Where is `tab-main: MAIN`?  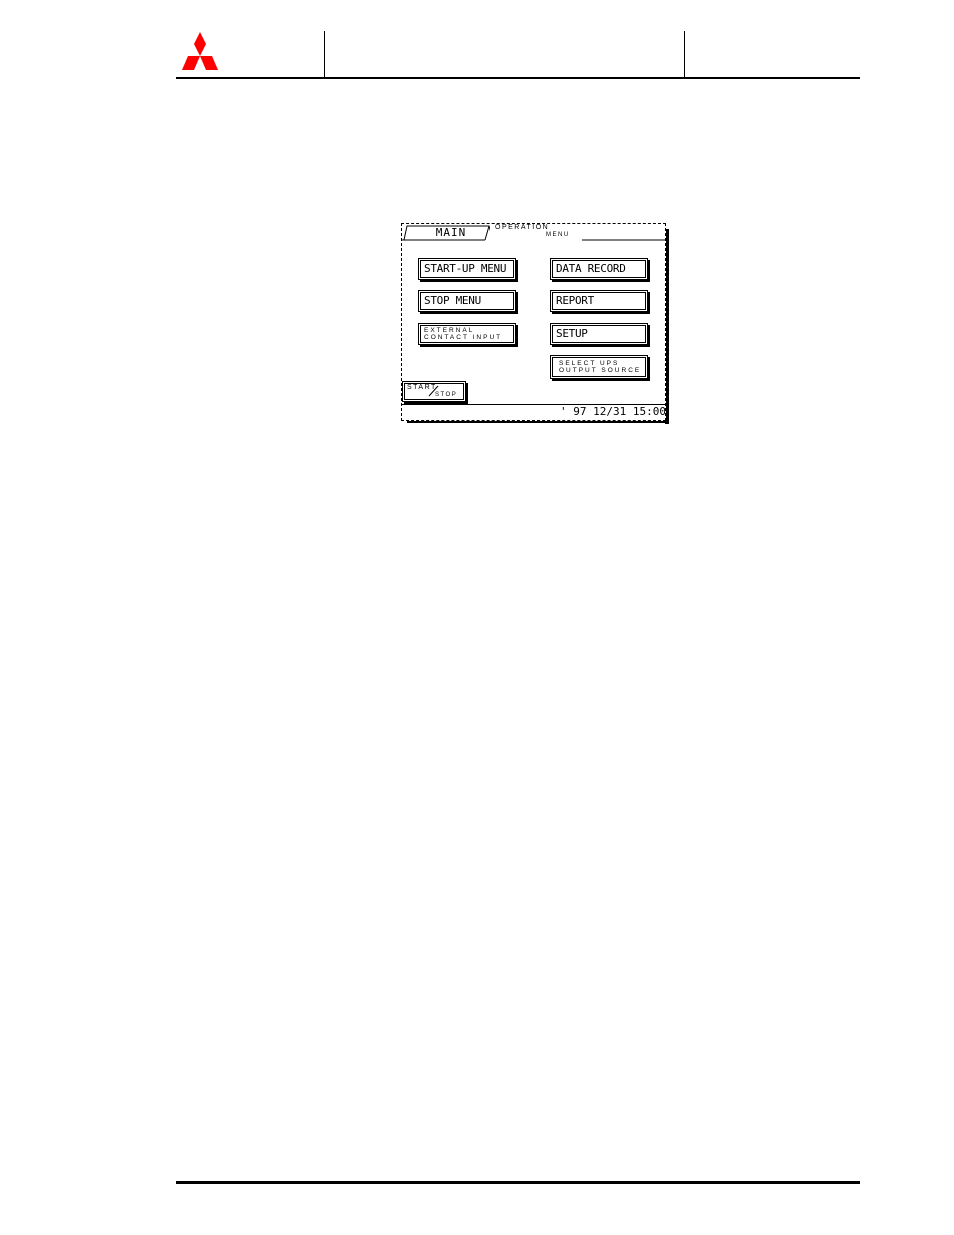
tab-main: MAIN is located at coordinates (448, 232).